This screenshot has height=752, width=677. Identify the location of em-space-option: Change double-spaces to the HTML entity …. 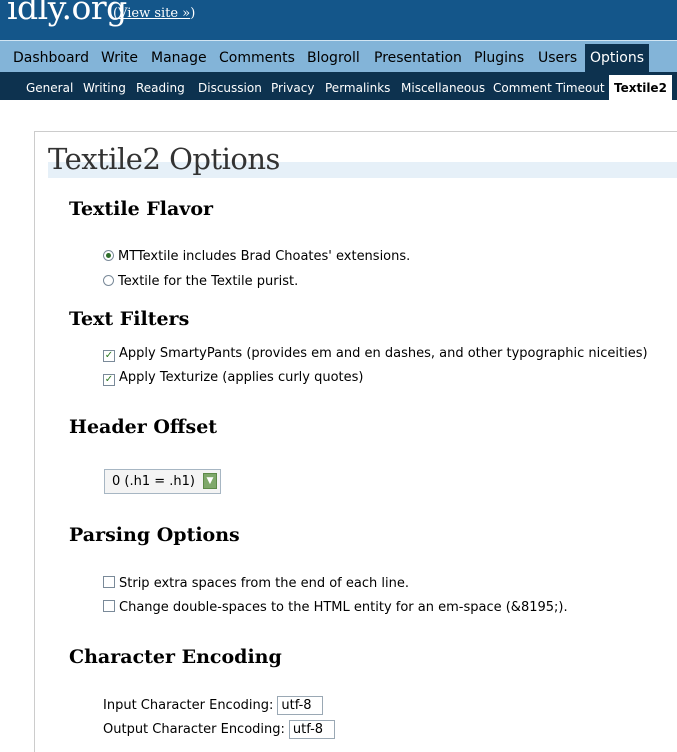
(335, 607).